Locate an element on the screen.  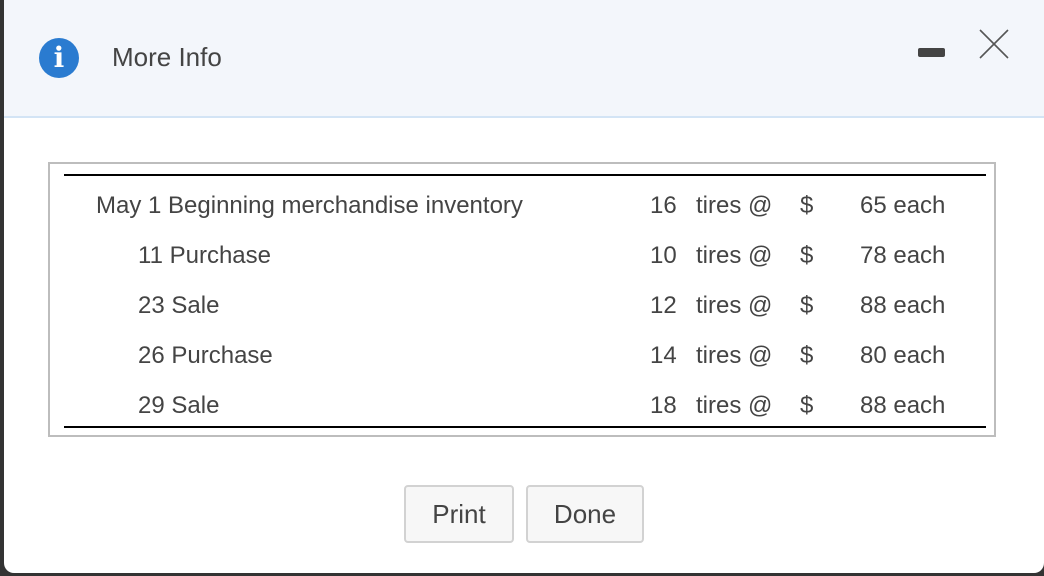
row-quantity: 10 is located at coordinates (663, 255).